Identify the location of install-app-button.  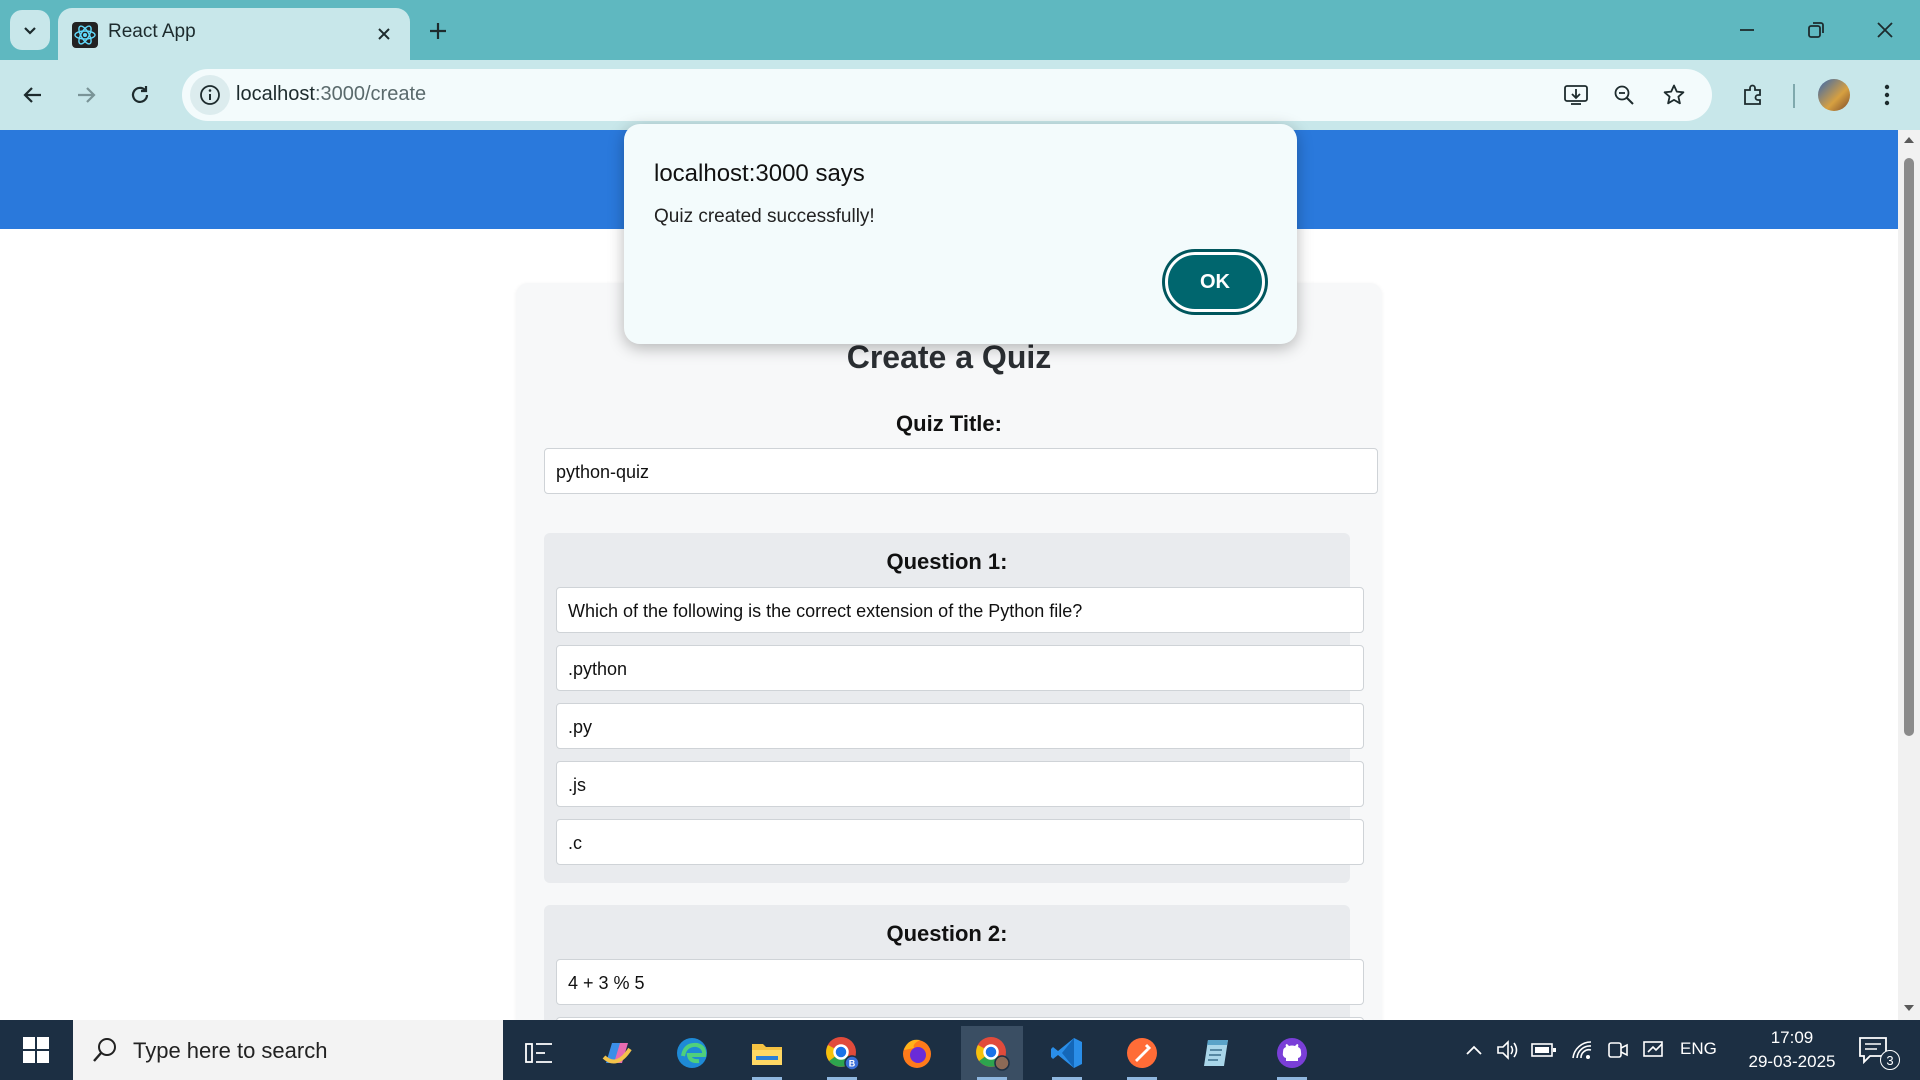
(1576, 95).